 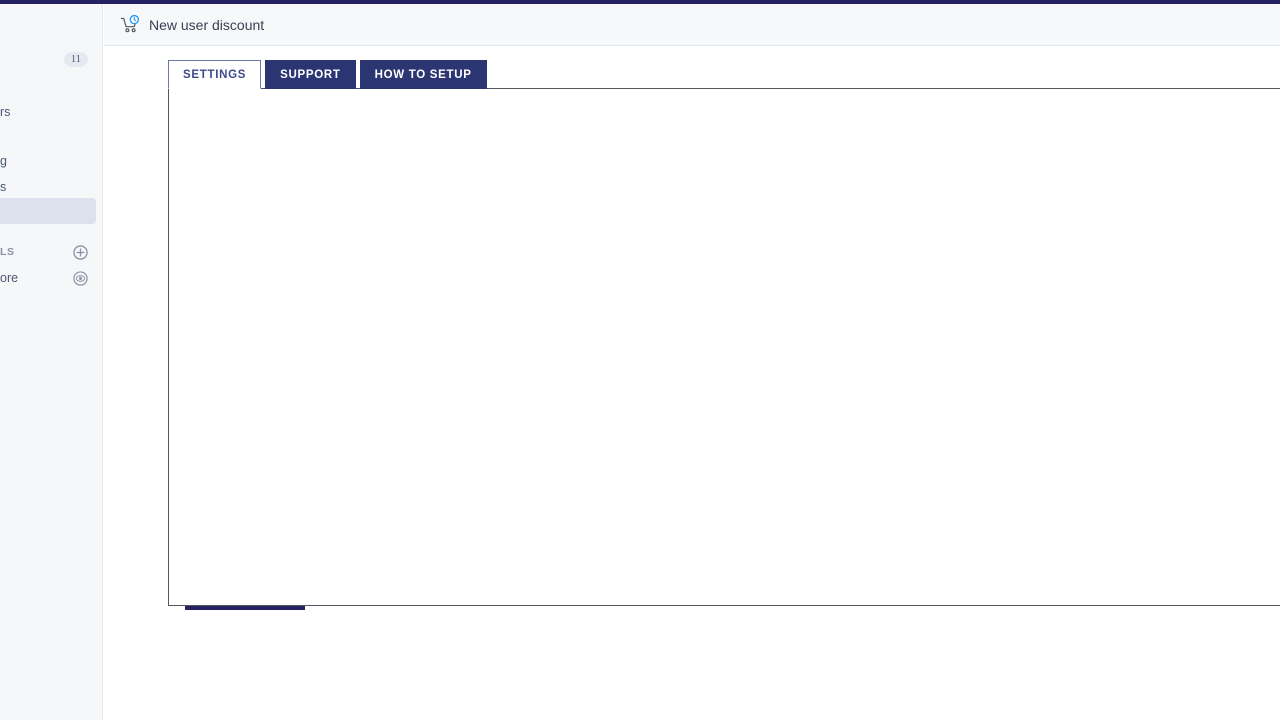 I want to click on sidebar-item-label: g, so click(x=3, y=161).